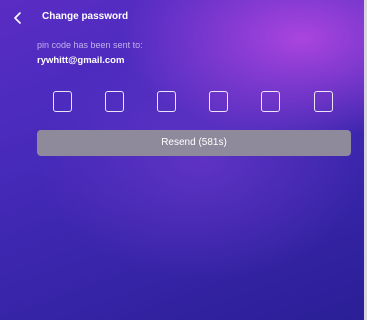  I want to click on email-address: rywhitt@gmail.com, so click(81, 60).